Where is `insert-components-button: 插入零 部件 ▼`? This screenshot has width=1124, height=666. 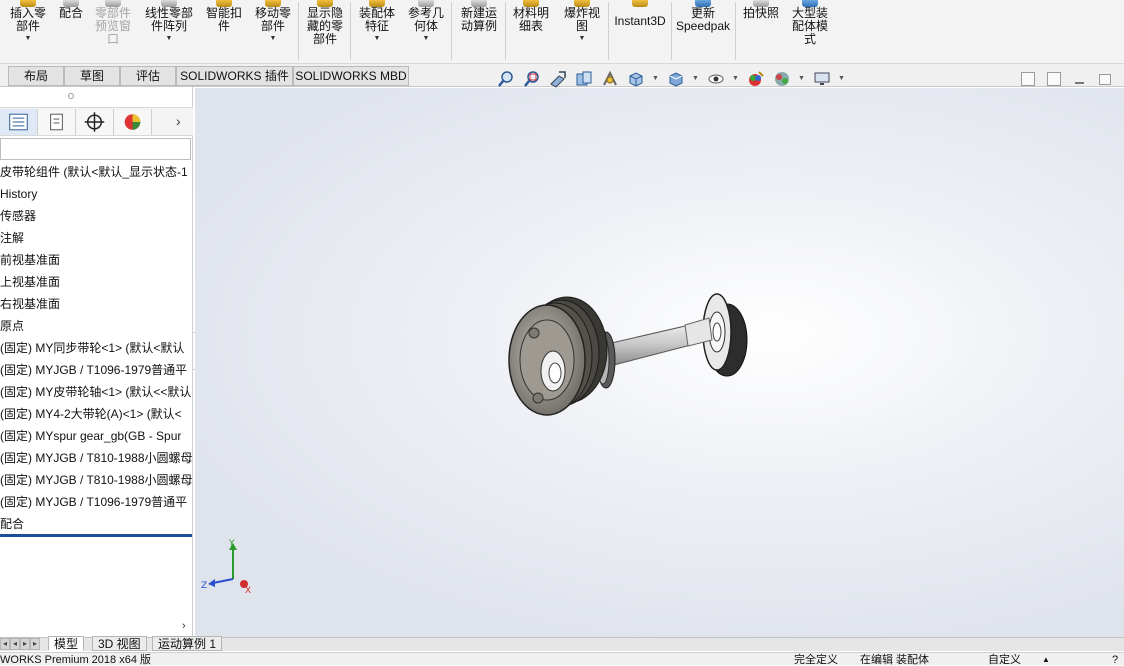
insert-components-button: 插入零 部件 ▼ is located at coordinates (28, 21).